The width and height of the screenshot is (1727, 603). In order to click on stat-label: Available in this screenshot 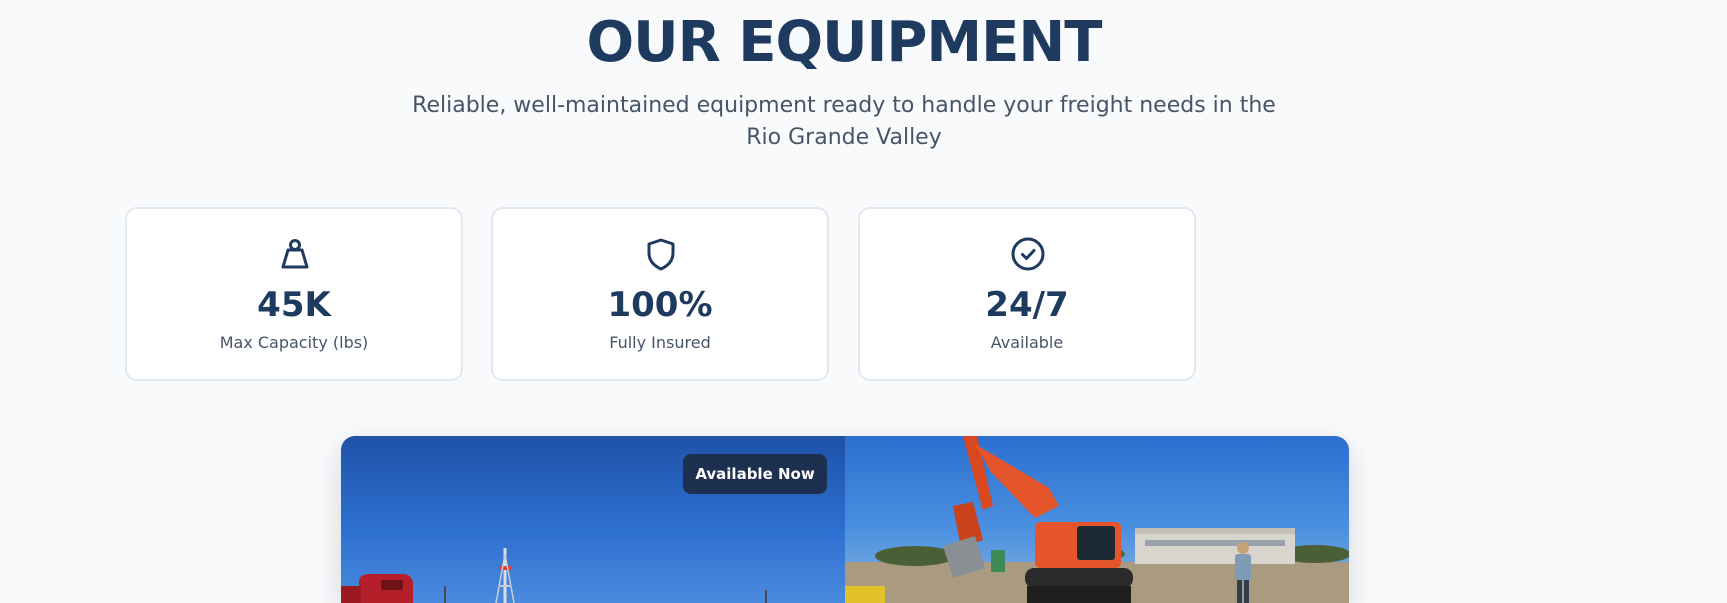, I will do `click(1027, 342)`.